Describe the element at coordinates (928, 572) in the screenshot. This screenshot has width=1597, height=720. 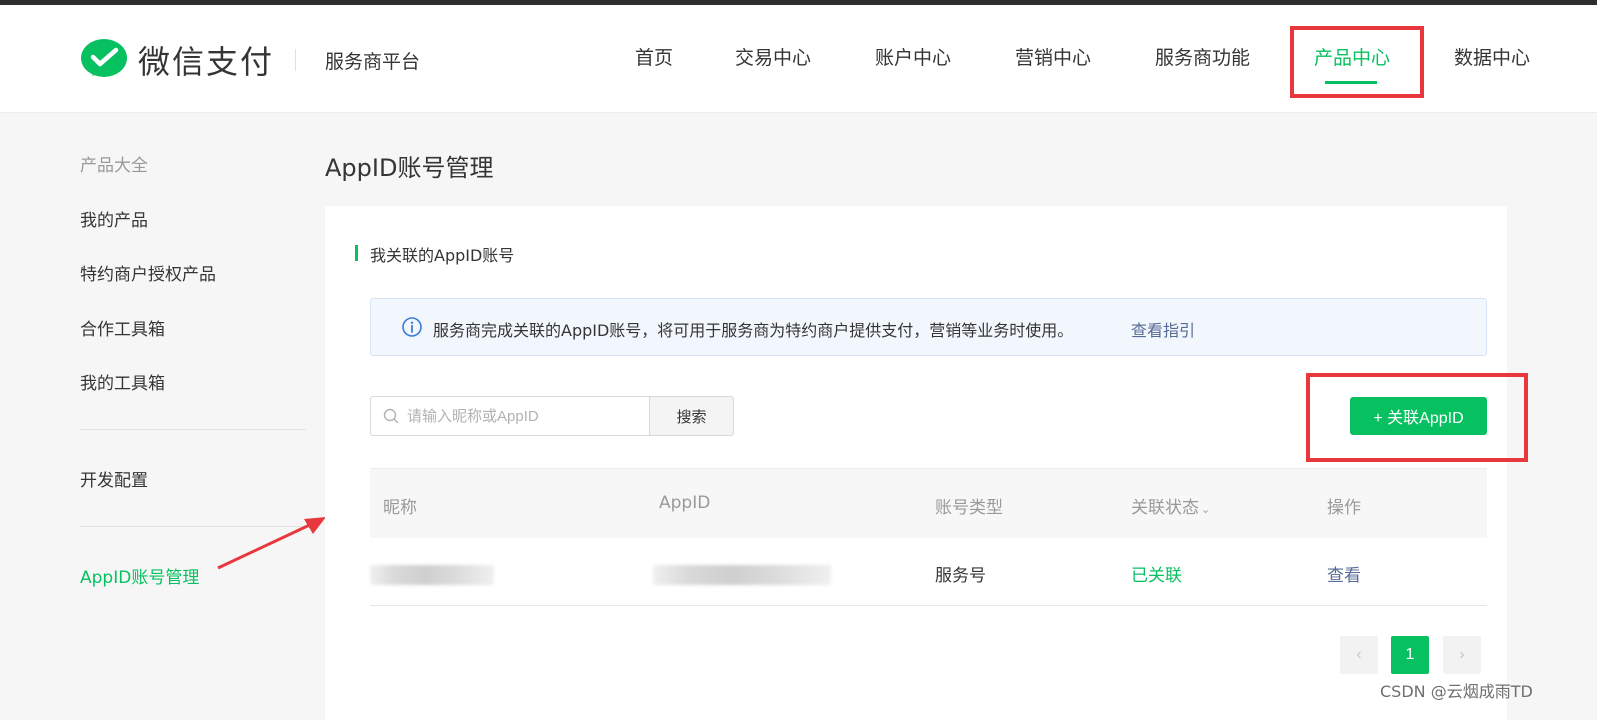
I see `table-row: 服务号 已关联 查看` at that location.